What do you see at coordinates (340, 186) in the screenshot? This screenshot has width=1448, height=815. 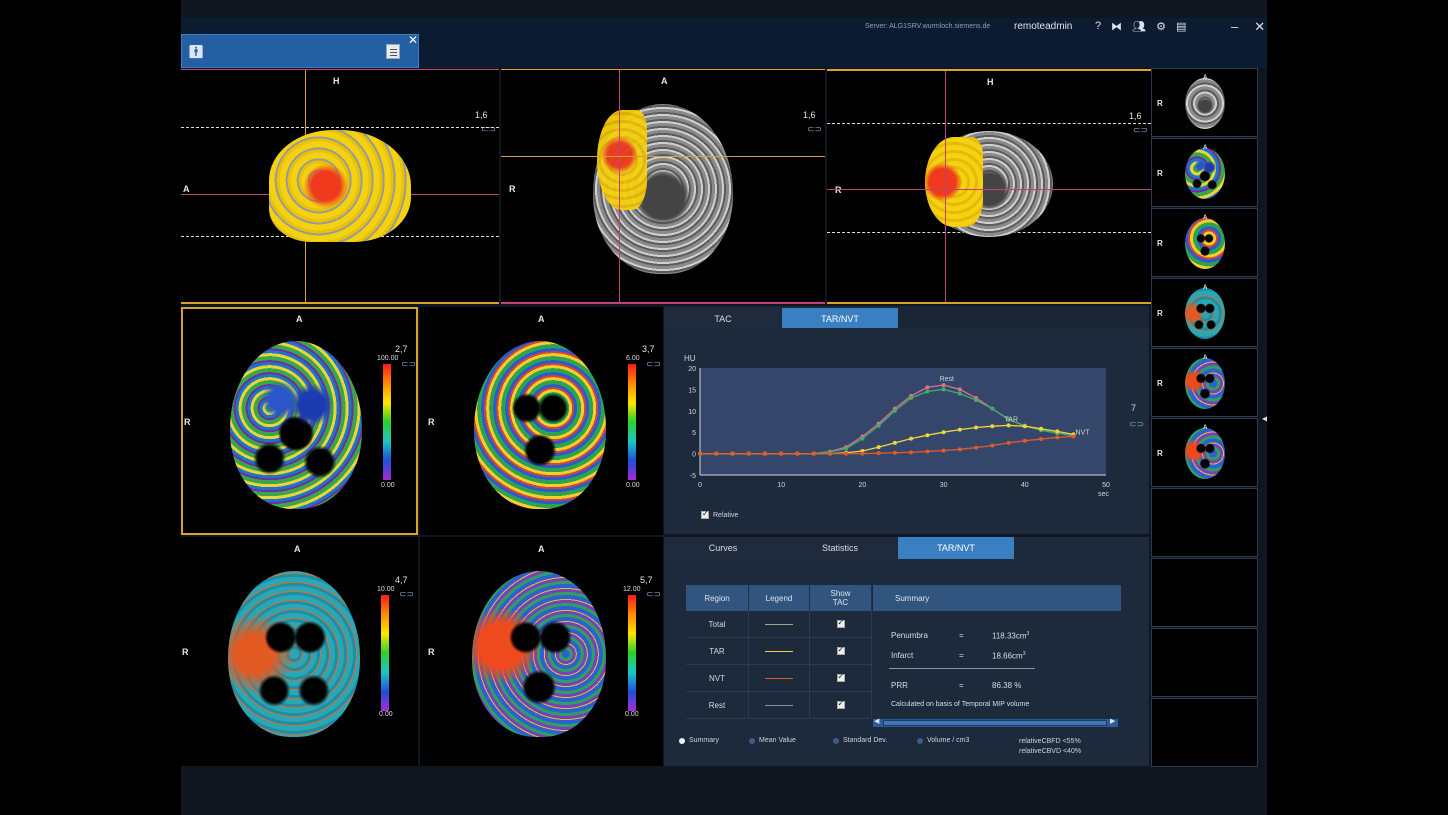 I see `viewport-sagittal: H A 1,6 ⊂⊃` at bounding box center [340, 186].